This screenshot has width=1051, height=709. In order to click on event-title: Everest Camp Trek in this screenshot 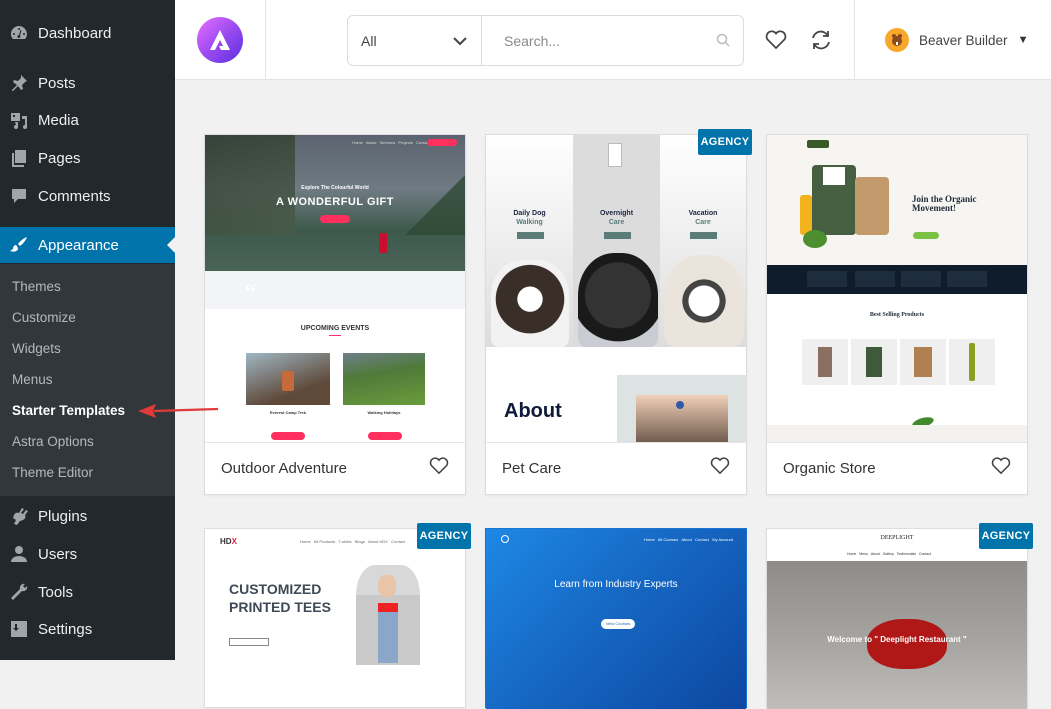, I will do `click(288, 412)`.